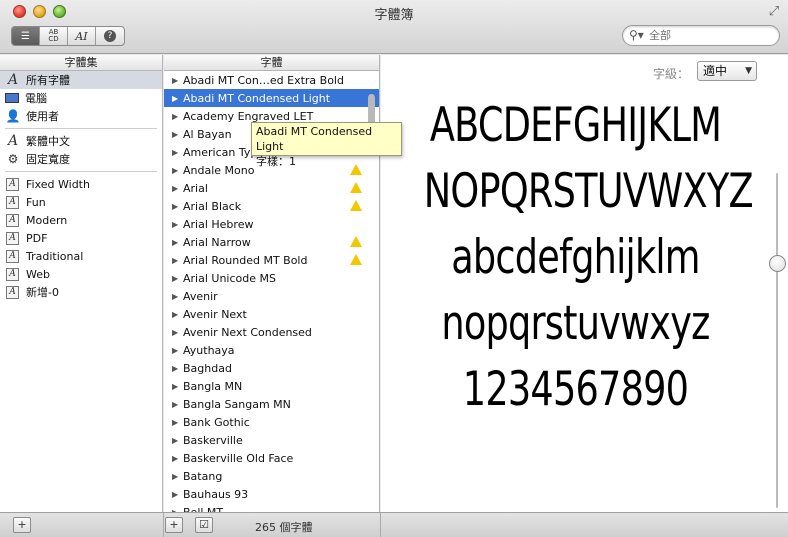 This screenshot has height=537, width=788. I want to click on collection-label: Modern, so click(47, 220).